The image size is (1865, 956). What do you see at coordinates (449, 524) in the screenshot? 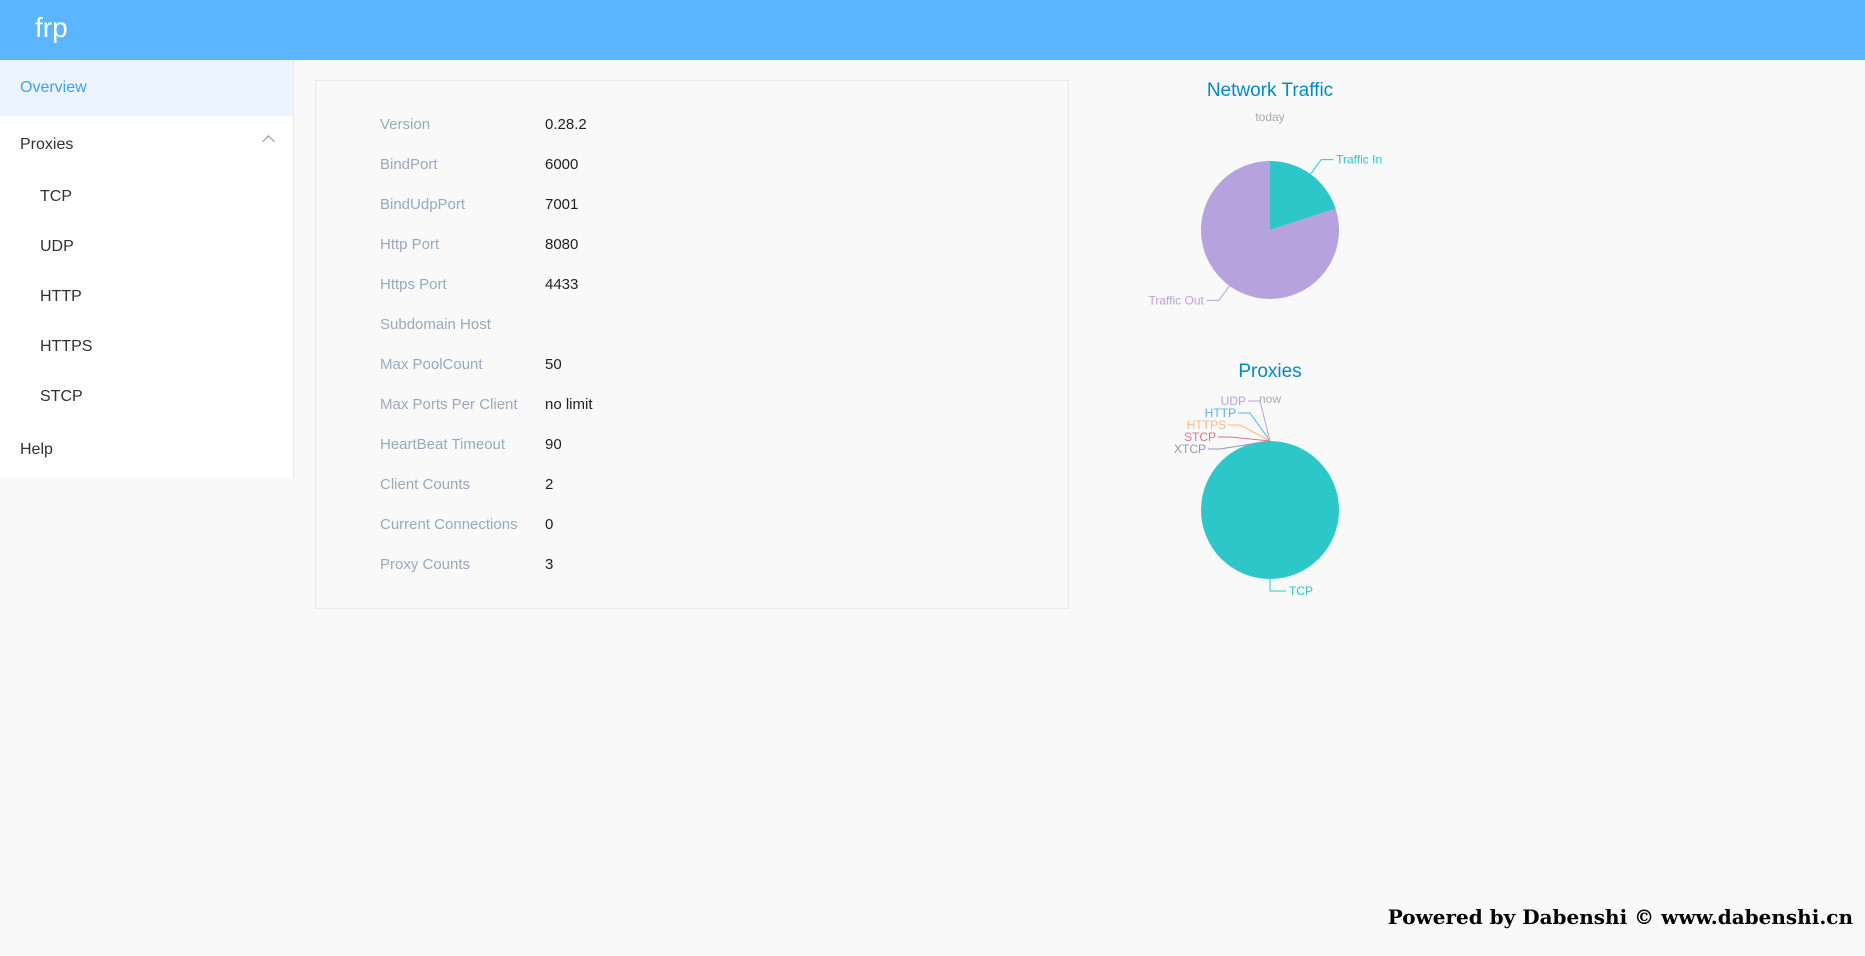
I see `info-label: Current Connections` at bounding box center [449, 524].